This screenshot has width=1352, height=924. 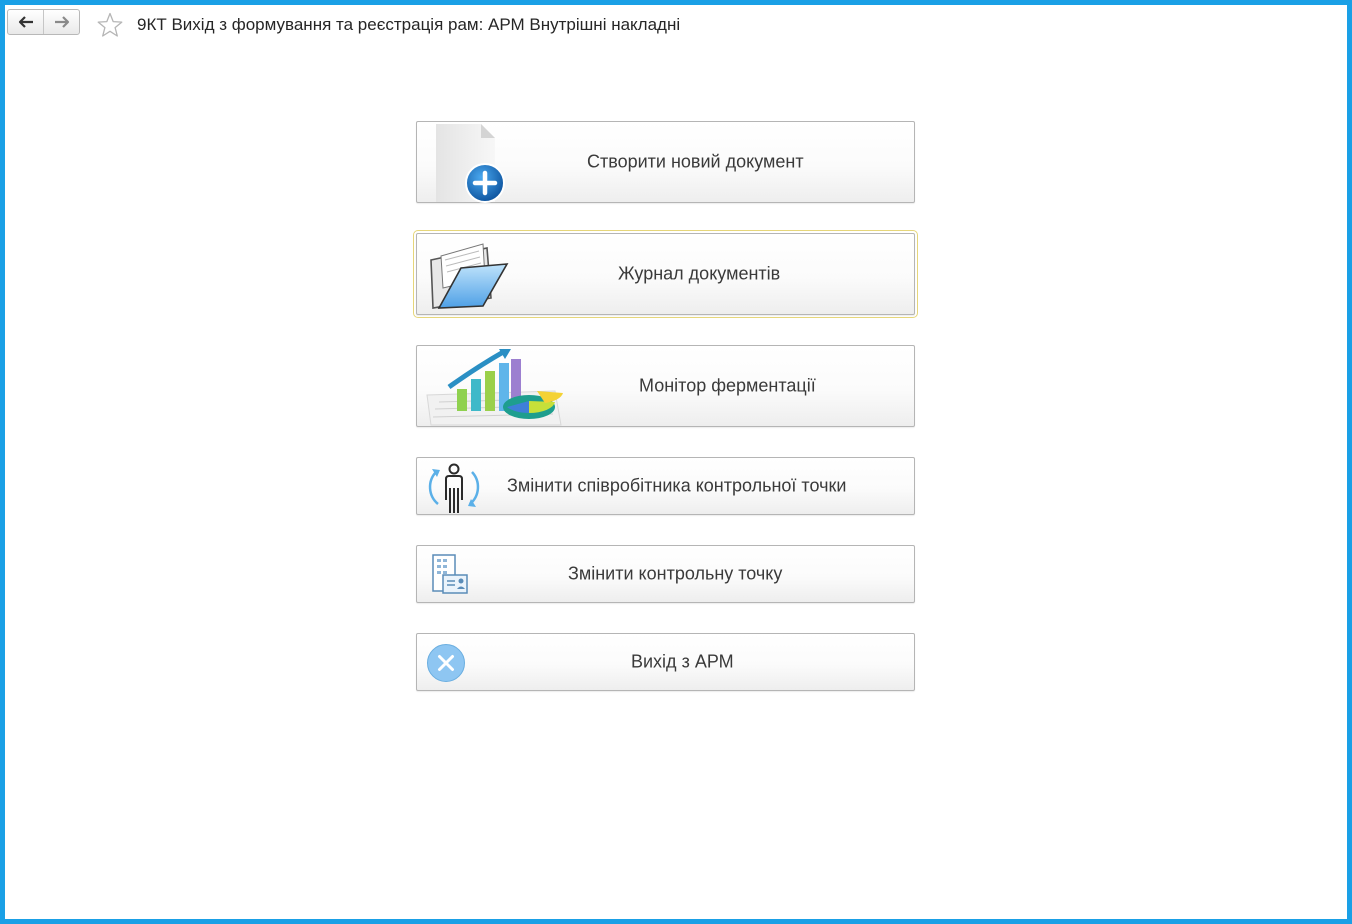 I want to click on forward-button, so click(x=61, y=22).